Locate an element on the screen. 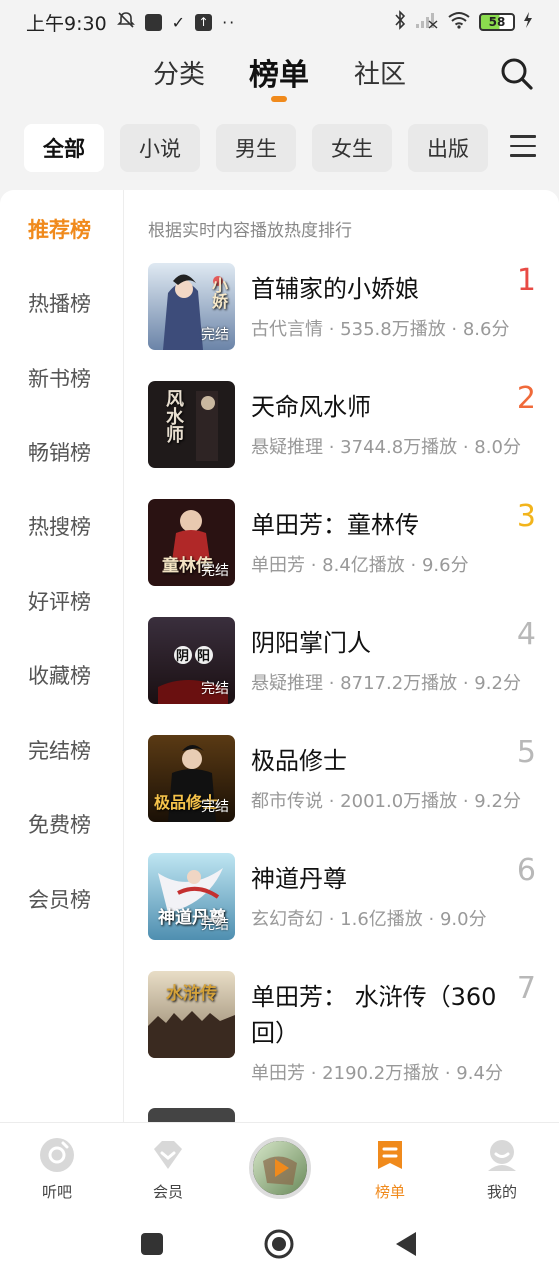 Image resolution: width=559 pixels, height=1280 pixels. system-nav-bar is located at coordinates (279, 1246).